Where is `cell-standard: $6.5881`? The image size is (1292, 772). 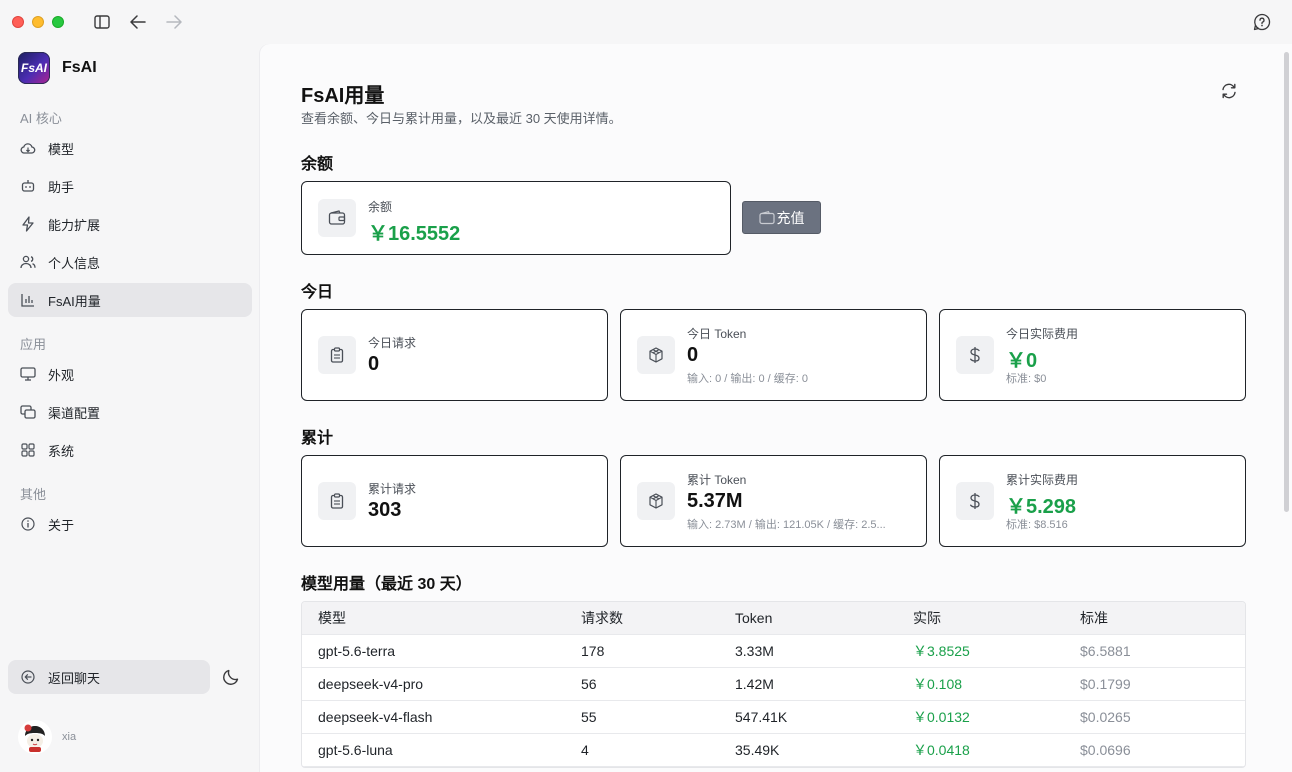 cell-standard: $6.5881 is located at coordinates (1105, 651).